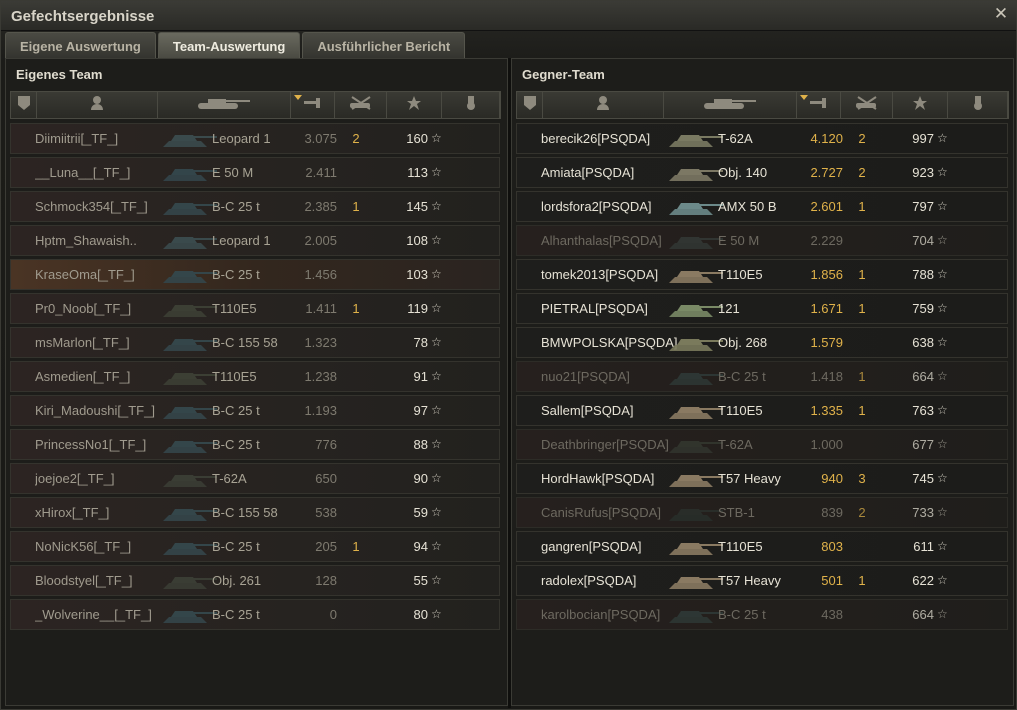 The height and width of the screenshot is (710, 1017). What do you see at coordinates (923, 138) in the screenshot?
I see `score-value: 997` at bounding box center [923, 138].